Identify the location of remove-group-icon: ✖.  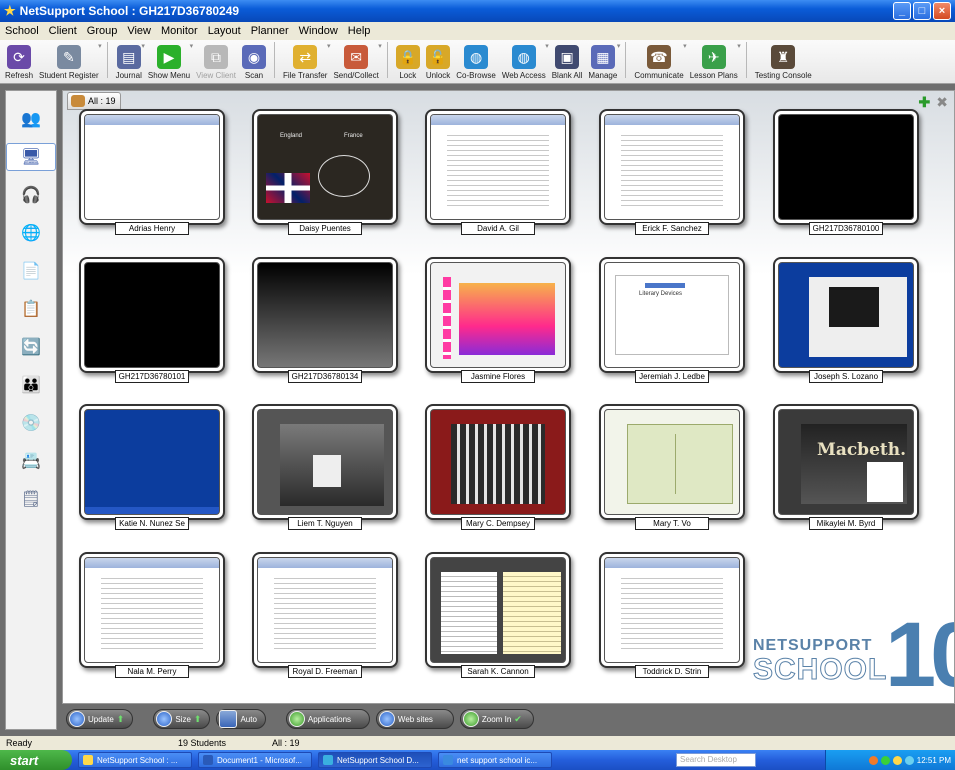
(942, 102).